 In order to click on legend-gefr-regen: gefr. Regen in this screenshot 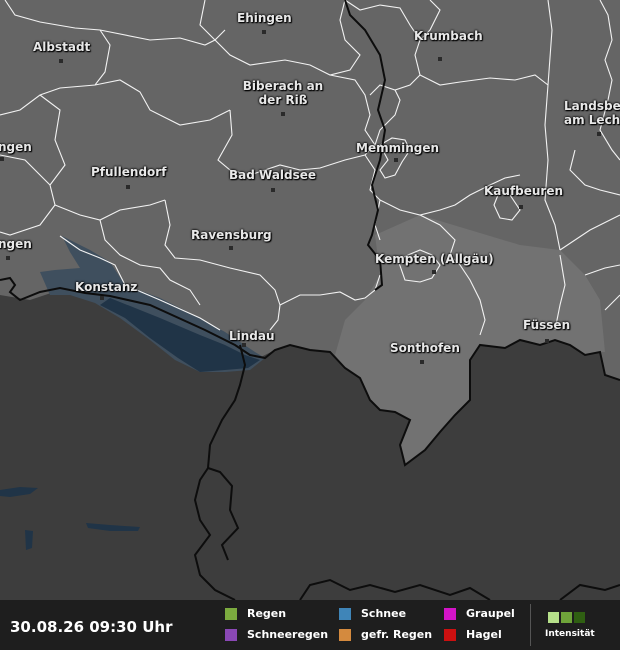, I will do `click(385, 634)`.